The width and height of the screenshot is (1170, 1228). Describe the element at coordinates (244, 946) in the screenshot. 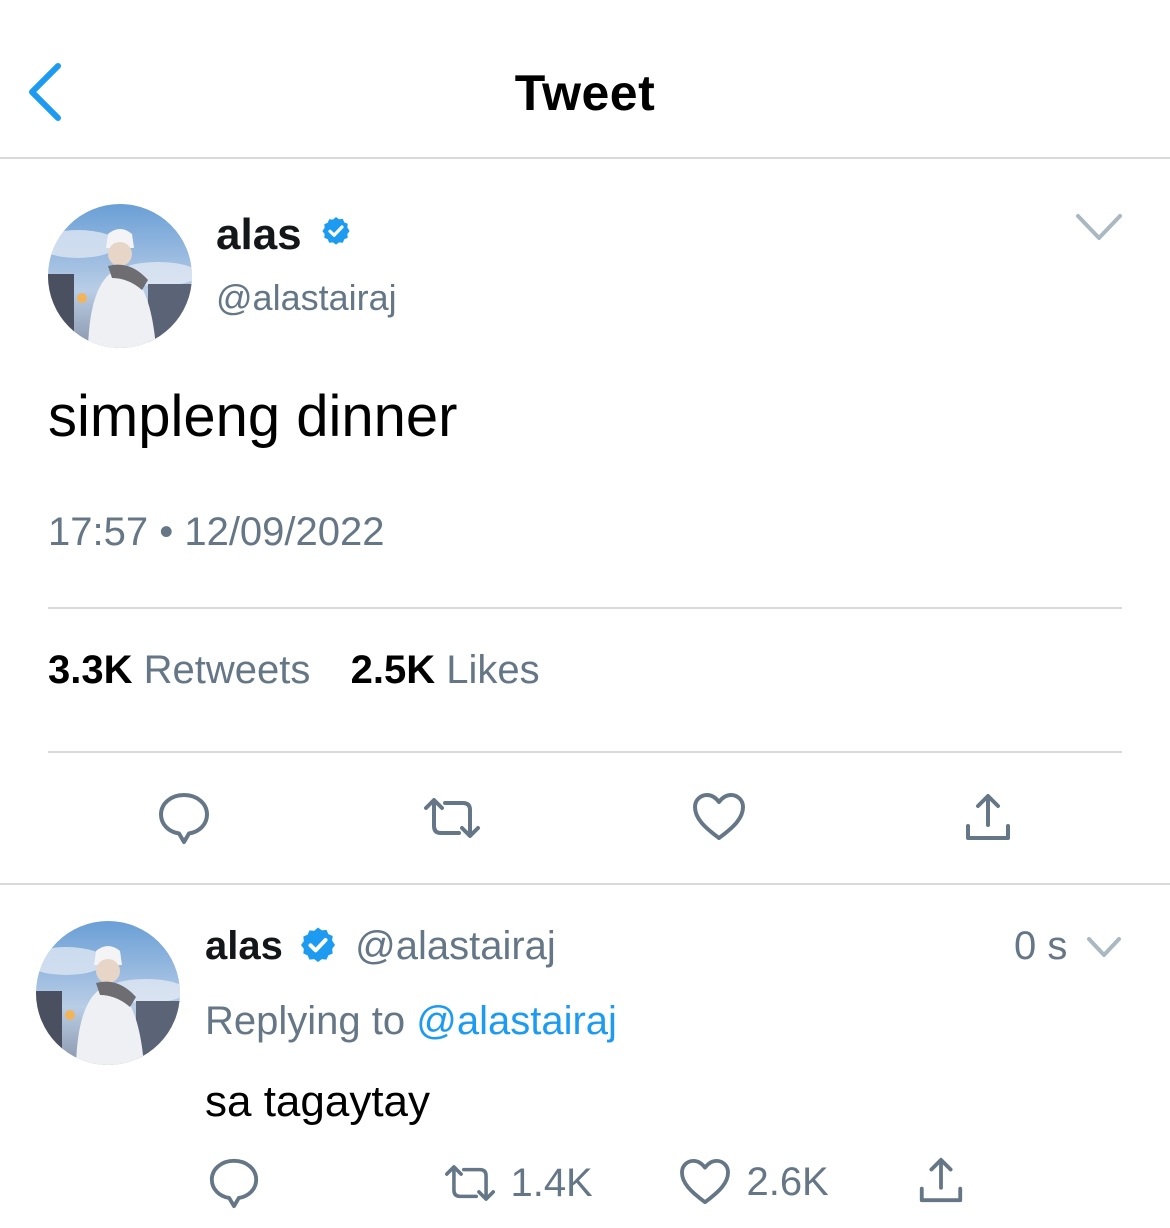

I see `reply-author-name: alas` at that location.